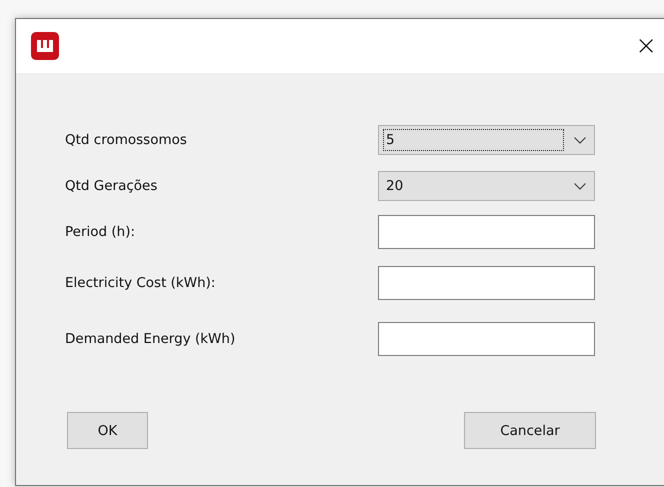 The height and width of the screenshot is (487, 664). Describe the element at coordinates (150, 339) in the screenshot. I see `field-label: Demanded Energy (kWh)` at that location.